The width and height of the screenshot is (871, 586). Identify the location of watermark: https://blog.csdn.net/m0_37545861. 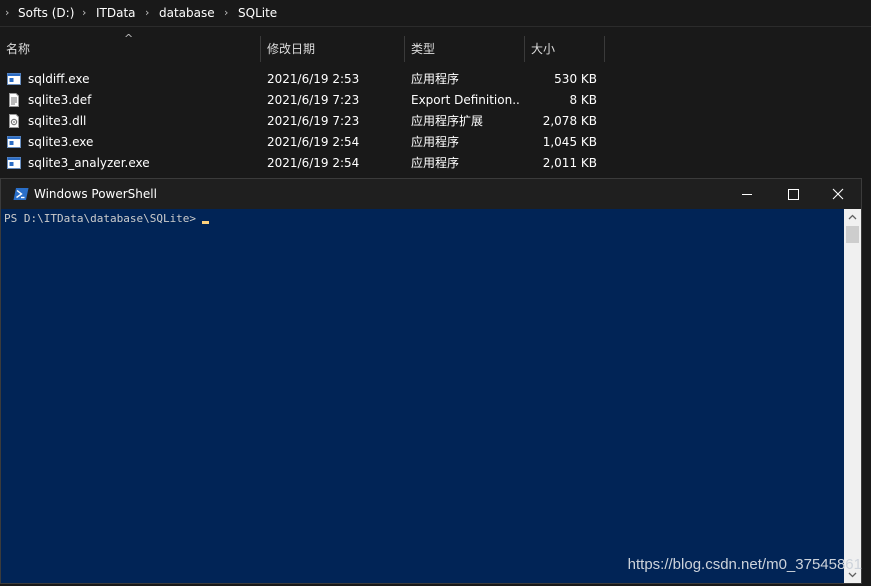
(744, 564).